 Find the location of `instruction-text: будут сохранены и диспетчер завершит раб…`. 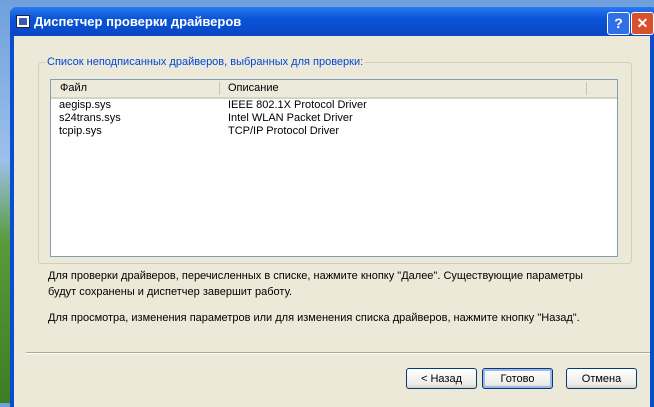

instruction-text: будут сохранены и диспетчер завершит раб… is located at coordinates (170, 292).